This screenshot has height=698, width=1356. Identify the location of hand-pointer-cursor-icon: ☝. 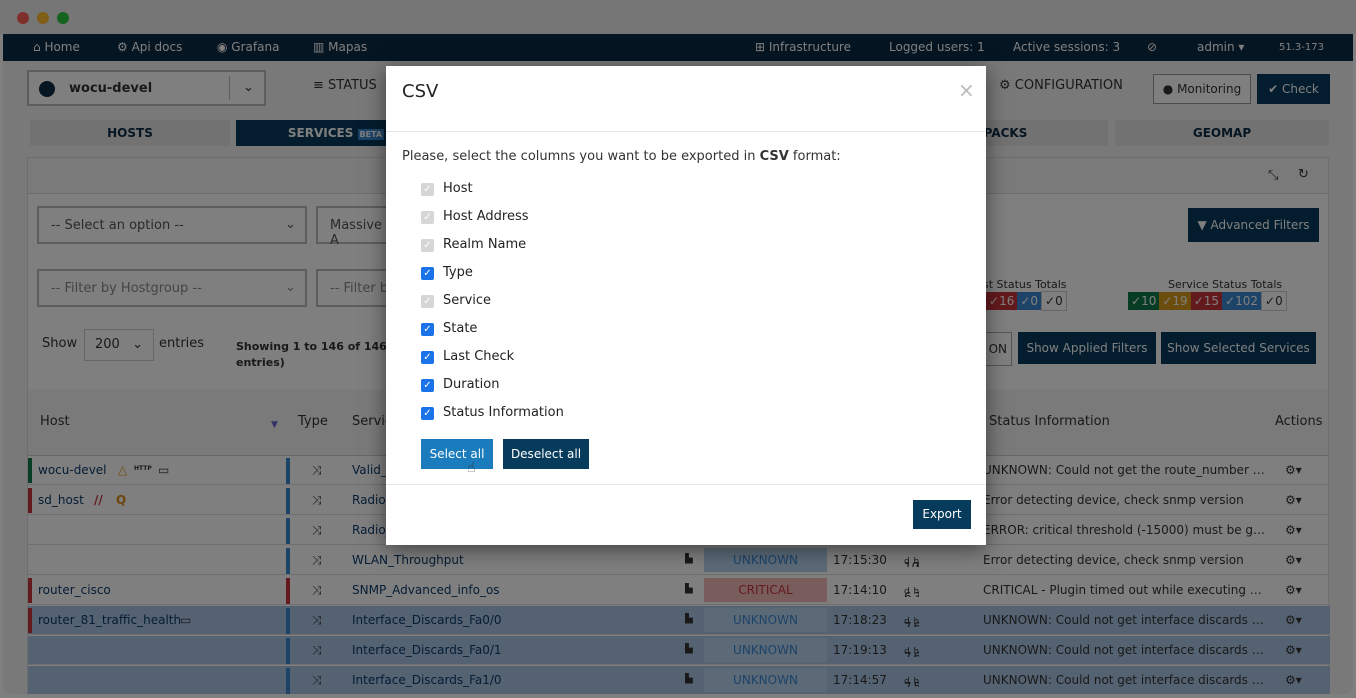
(471, 468).